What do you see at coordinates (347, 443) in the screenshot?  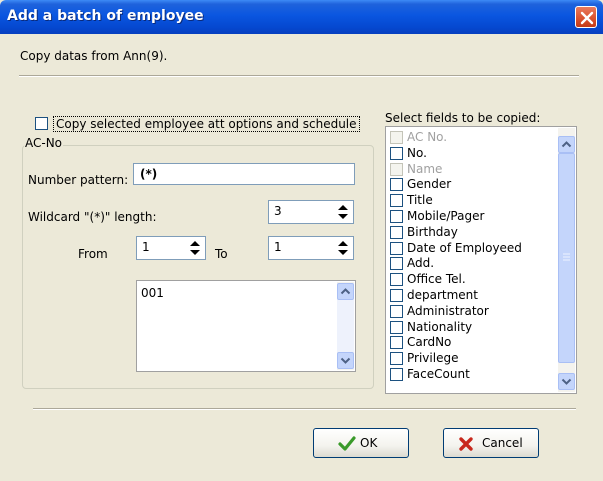 I see `checkmark-icon` at bounding box center [347, 443].